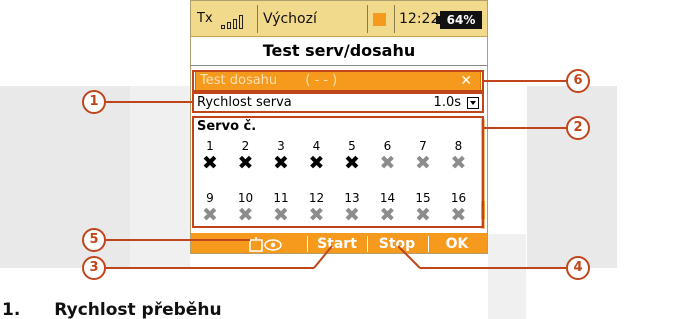 The width and height of the screenshot is (694, 319). I want to click on section-number: 1., so click(11, 309).